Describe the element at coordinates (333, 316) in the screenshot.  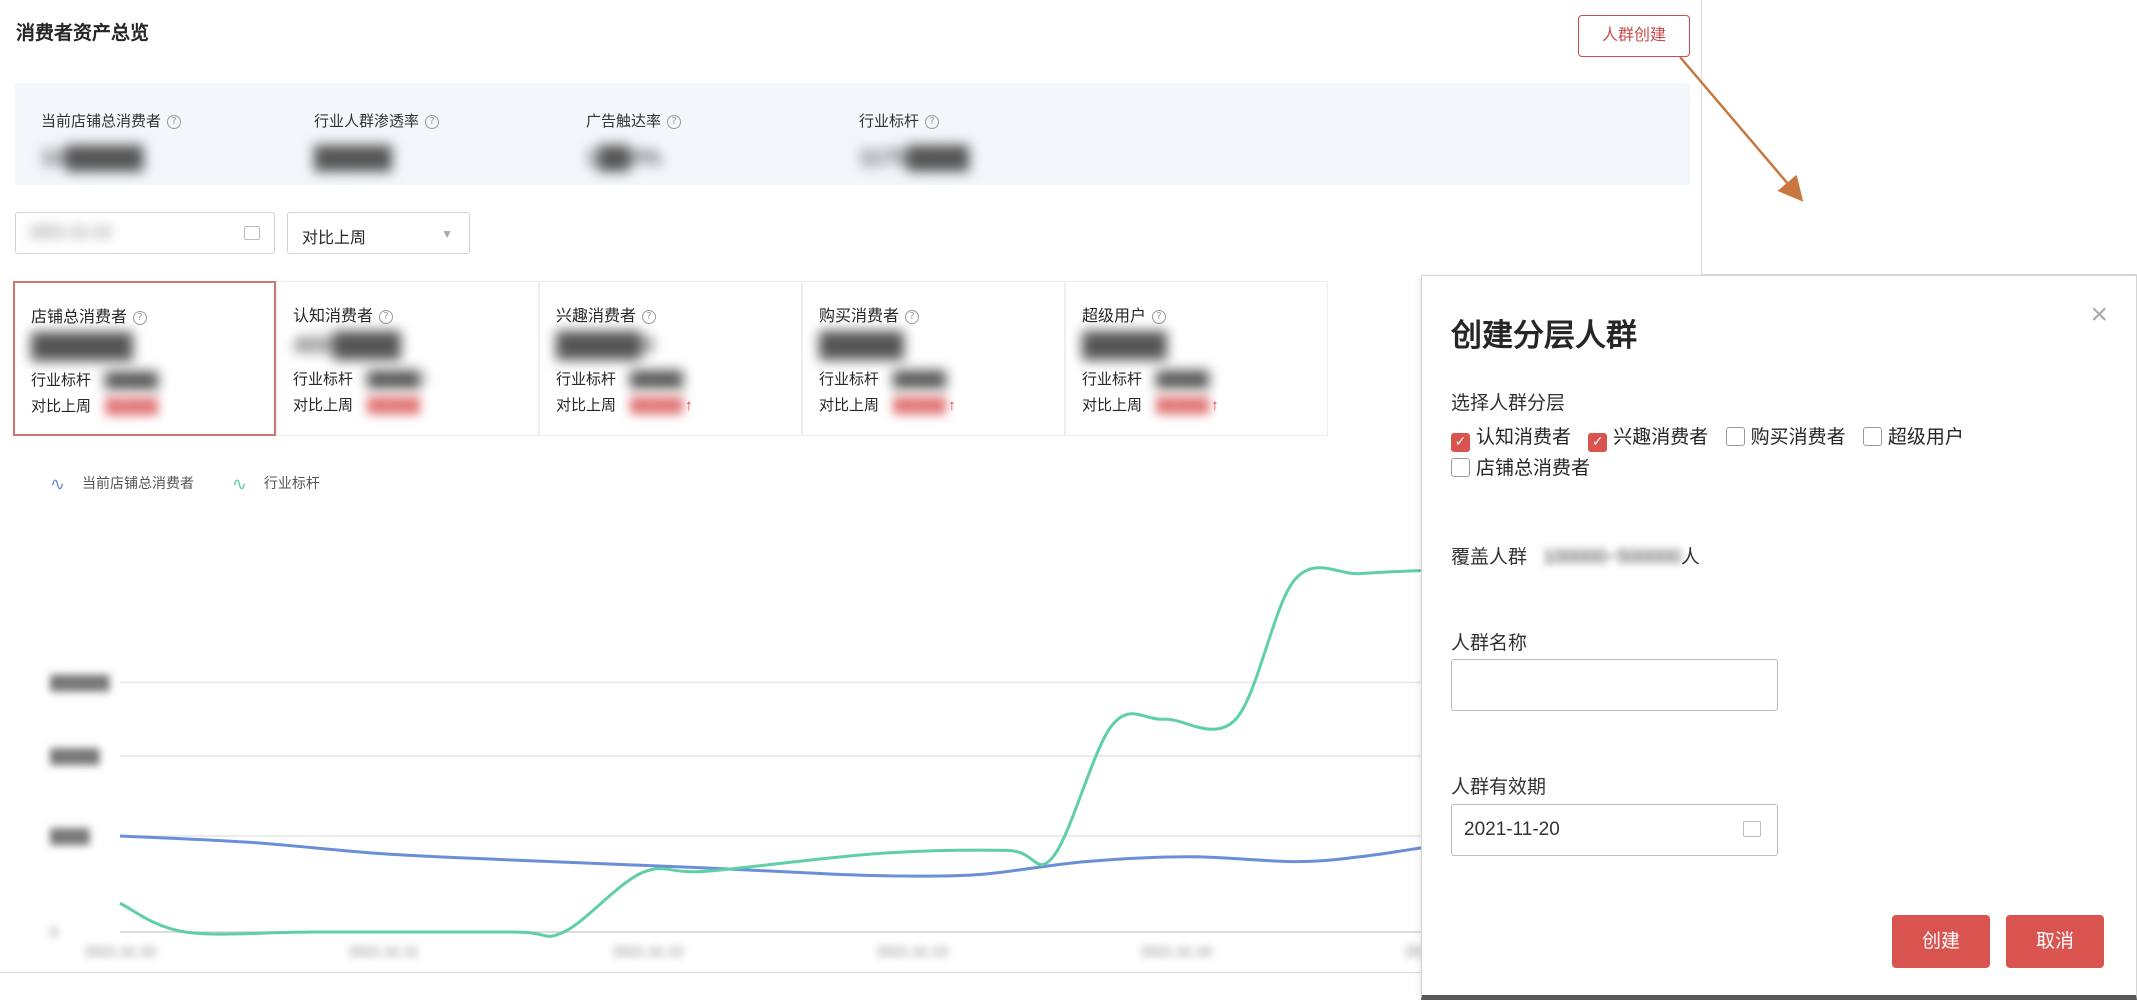
I see `card-label: 认知消费者` at that location.